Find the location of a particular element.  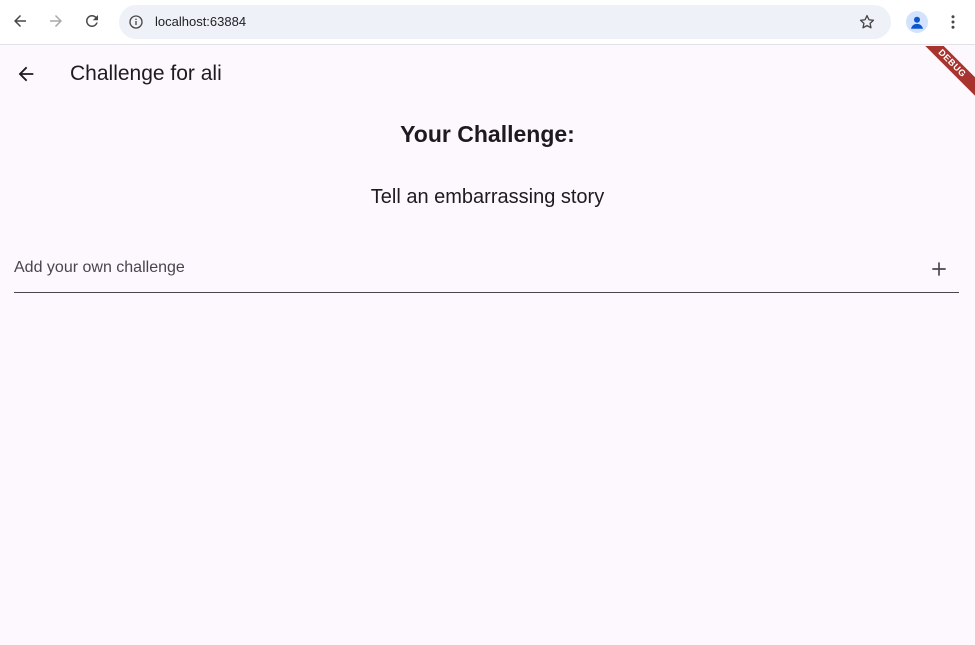

challenge-heading: Your Challenge: is located at coordinates (487, 134).